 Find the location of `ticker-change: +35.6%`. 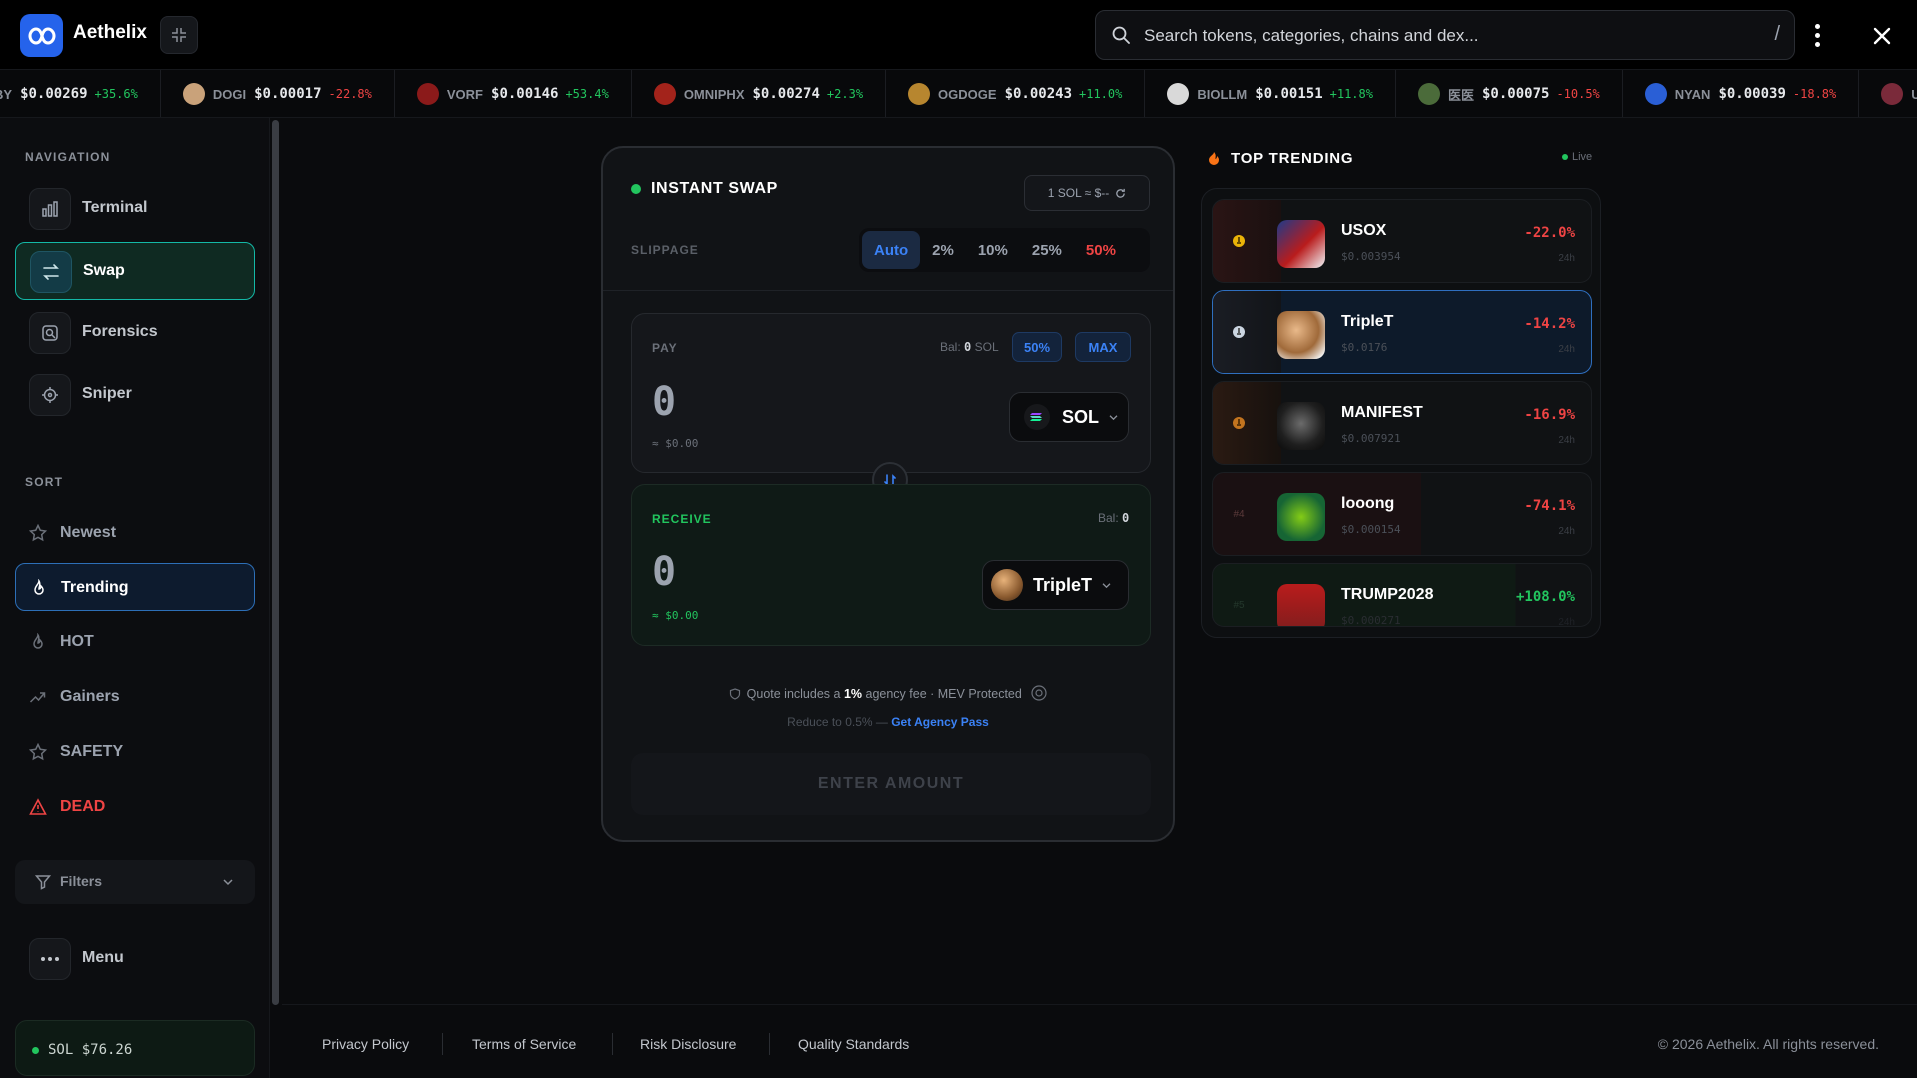

ticker-change: +35.6% is located at coordinates (116, 94).